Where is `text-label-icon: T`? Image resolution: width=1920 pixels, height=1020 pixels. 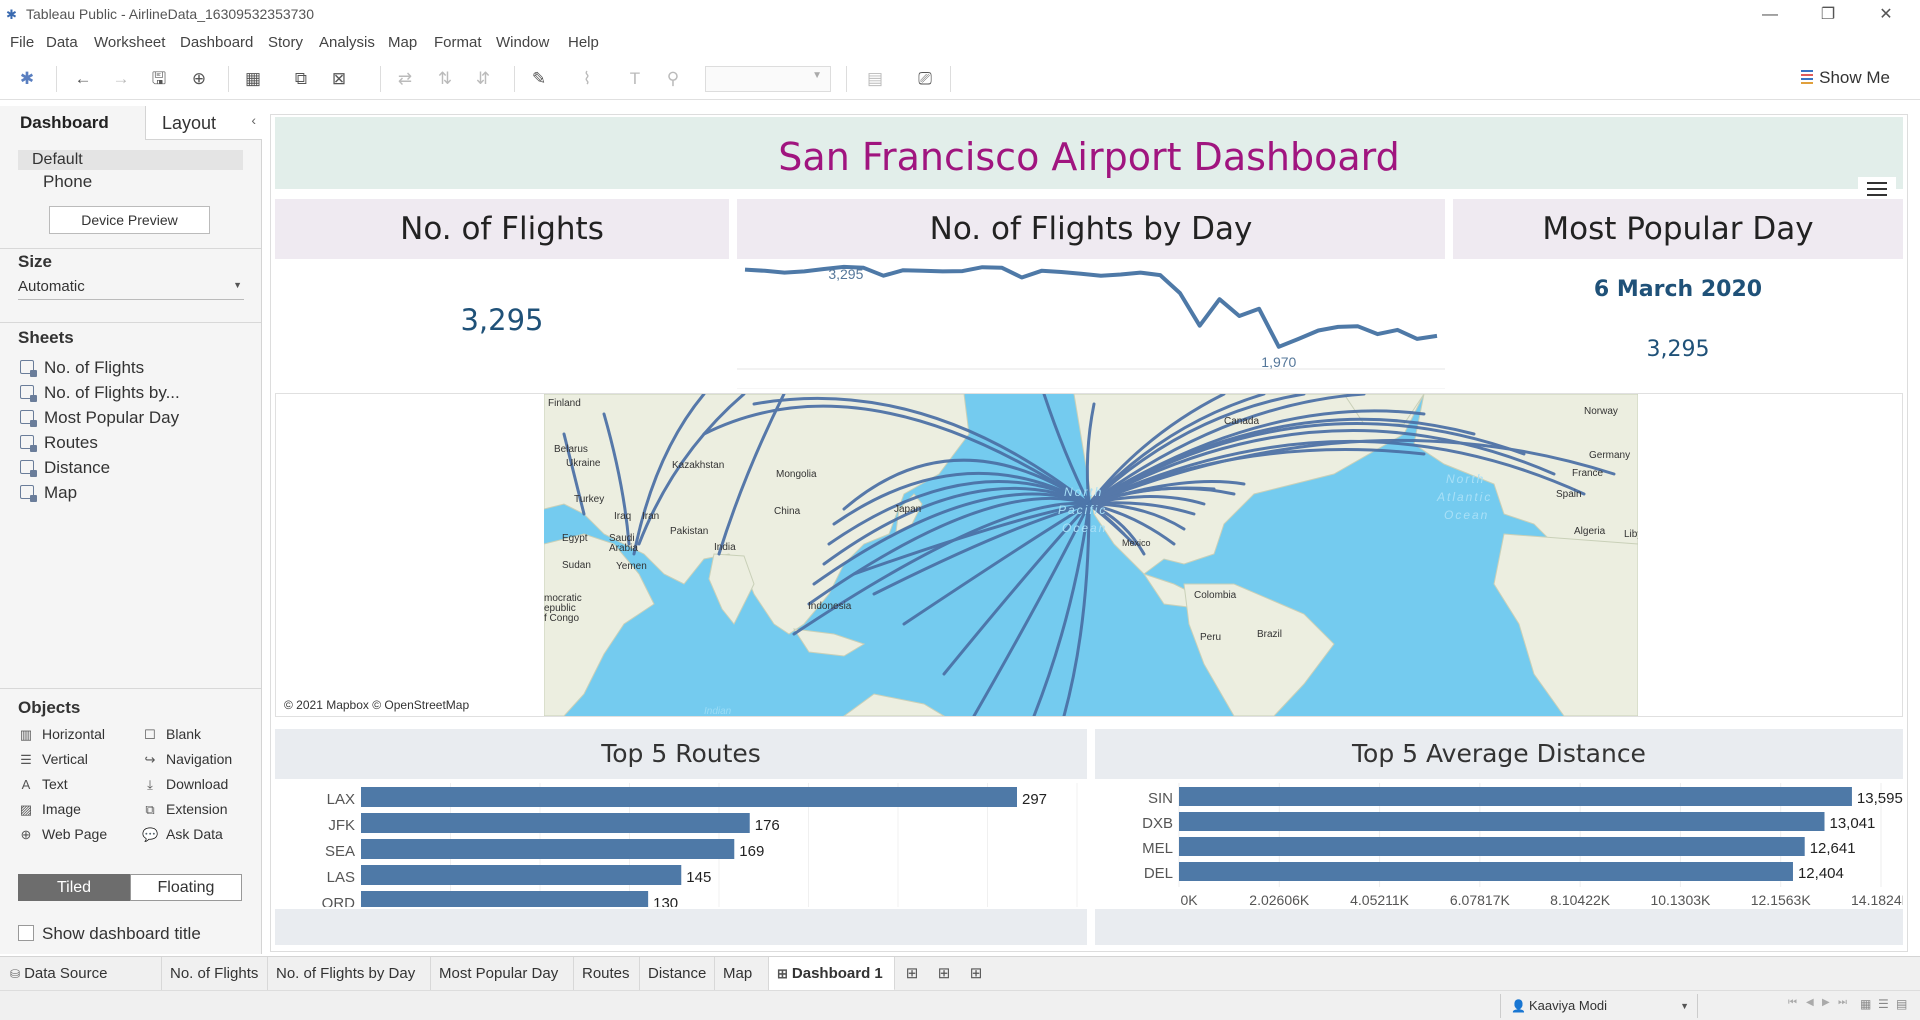
text-label-icon: T is located at coordinates (635, 79).